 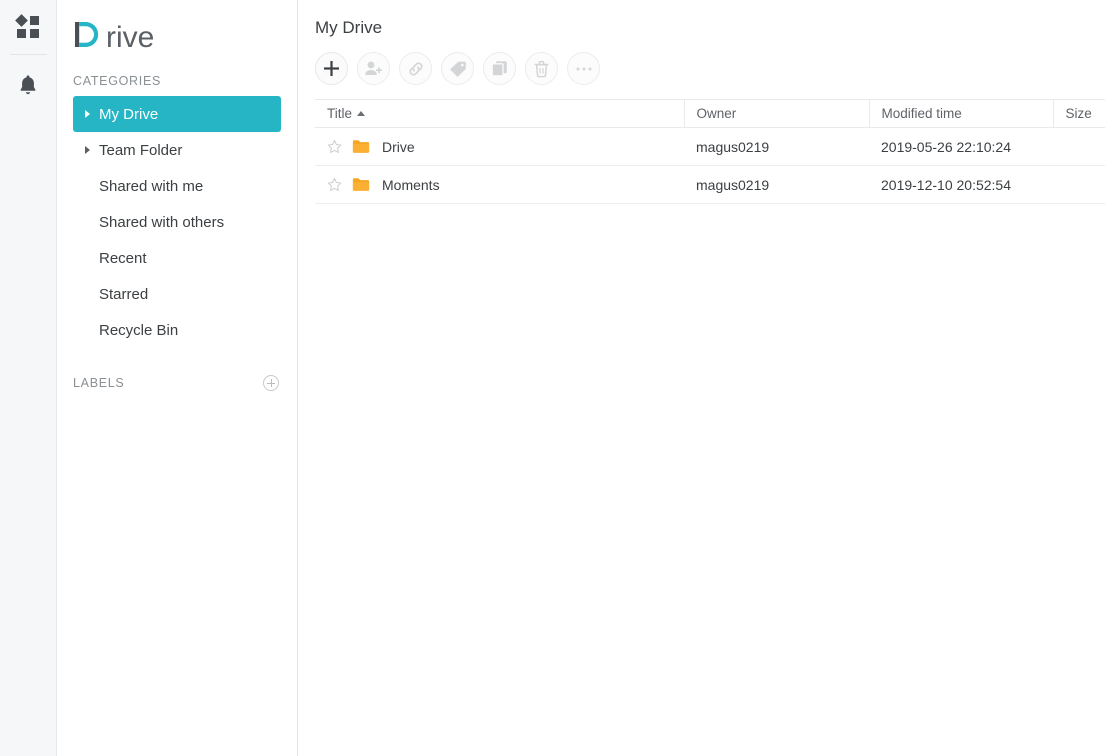 What do you see at coordinates (177, 383) in the screenshot?
I see `labels-section-header: LABELS` at bounding box center [177, 383].